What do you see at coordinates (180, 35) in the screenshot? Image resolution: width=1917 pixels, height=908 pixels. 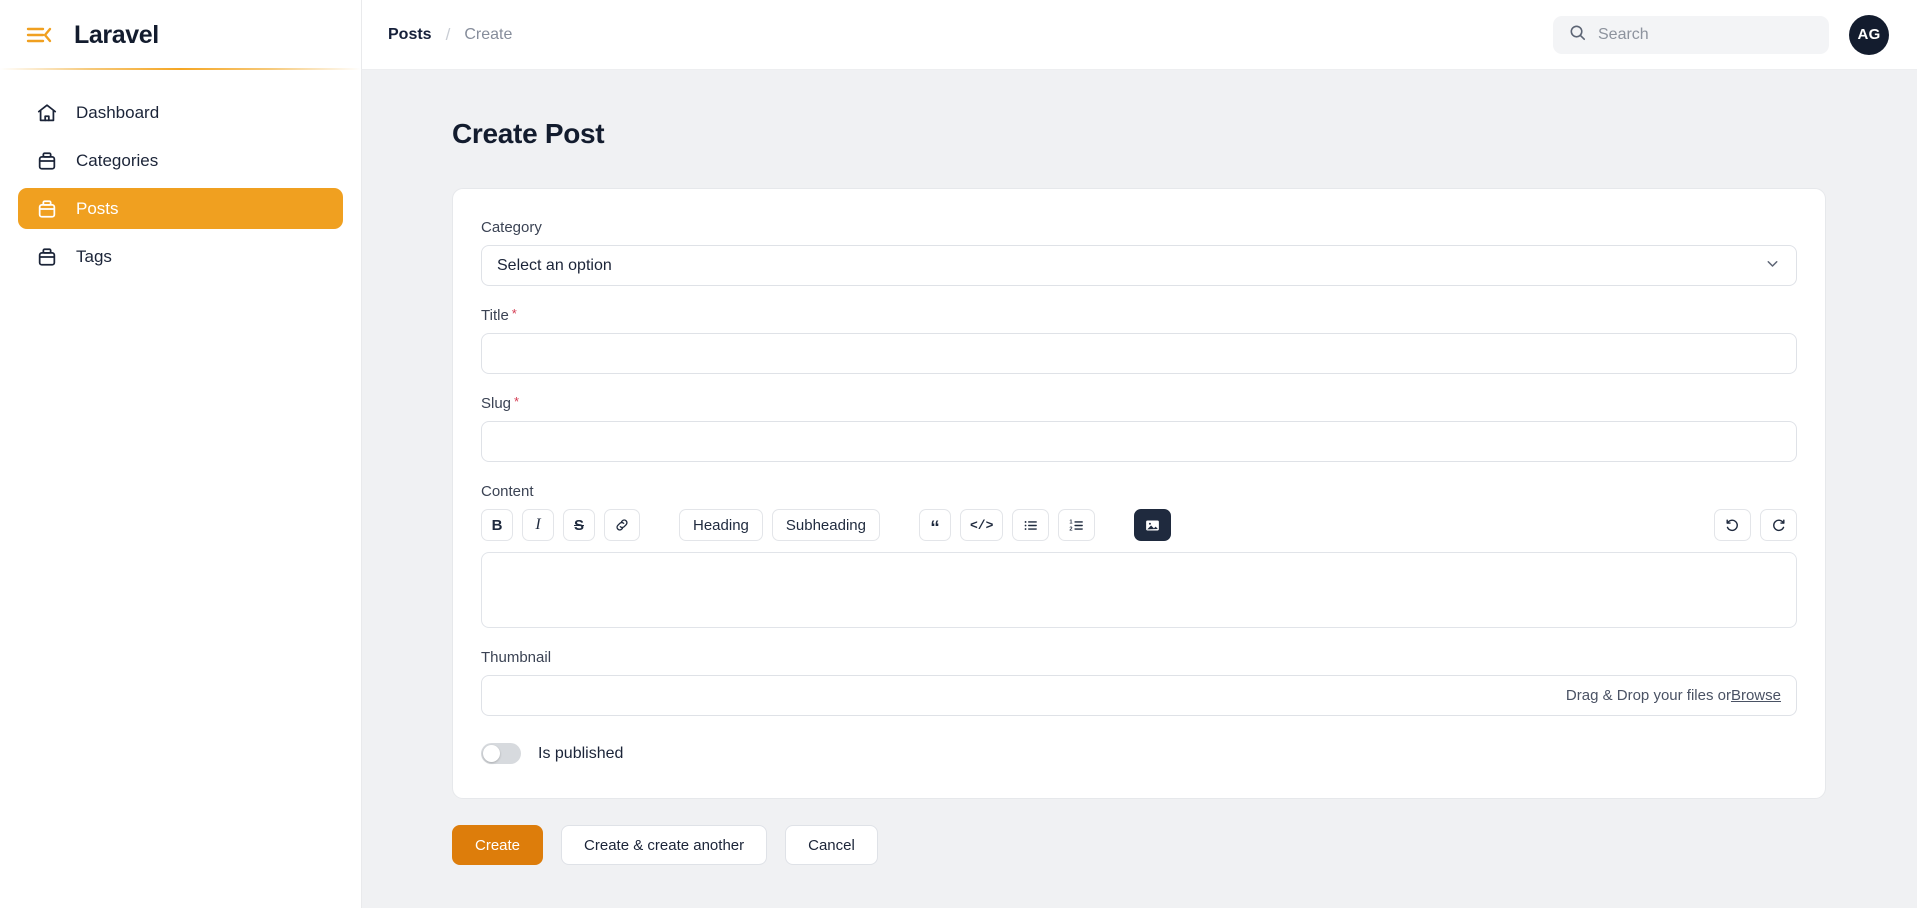 I see `sidebar-header: Laravel` at bounding box center [180, 35].